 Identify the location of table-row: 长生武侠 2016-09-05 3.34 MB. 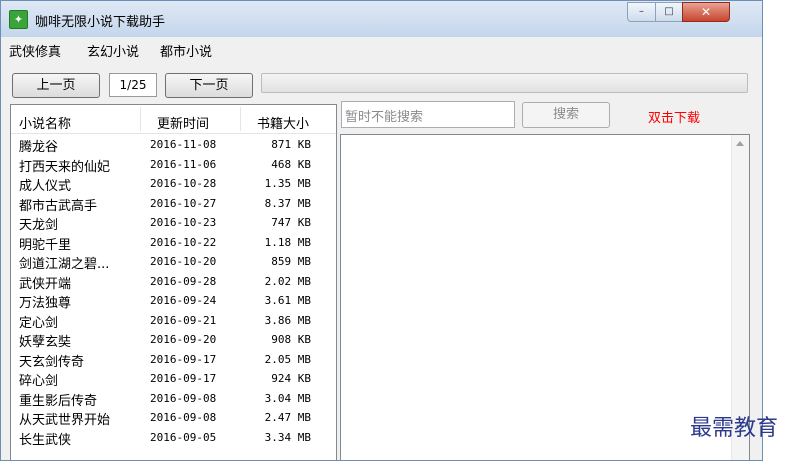
(173, 438).